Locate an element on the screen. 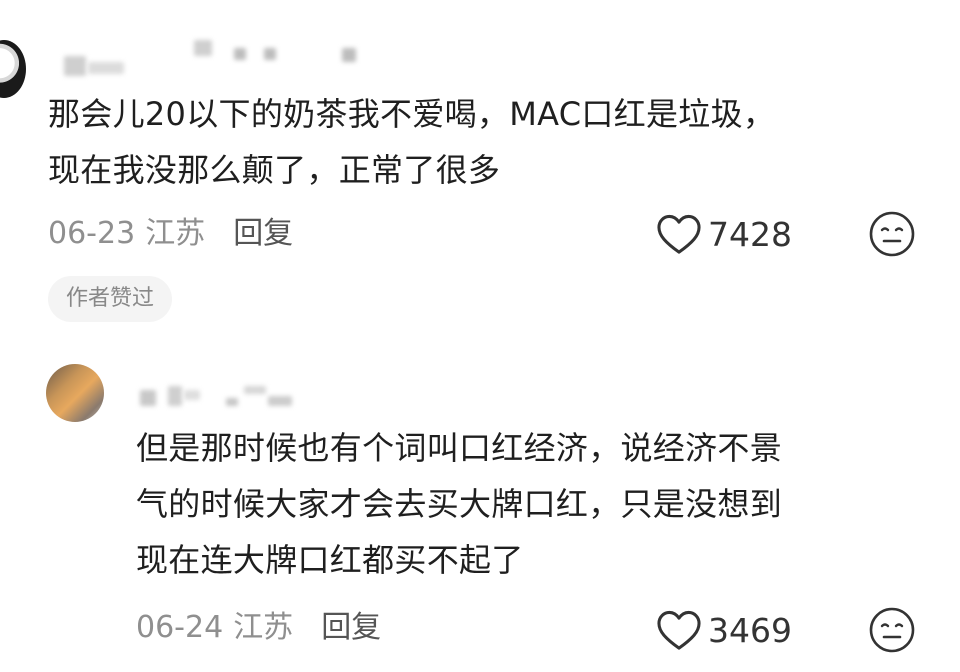  like-button: 3469 is located at coordinates (724, 630).